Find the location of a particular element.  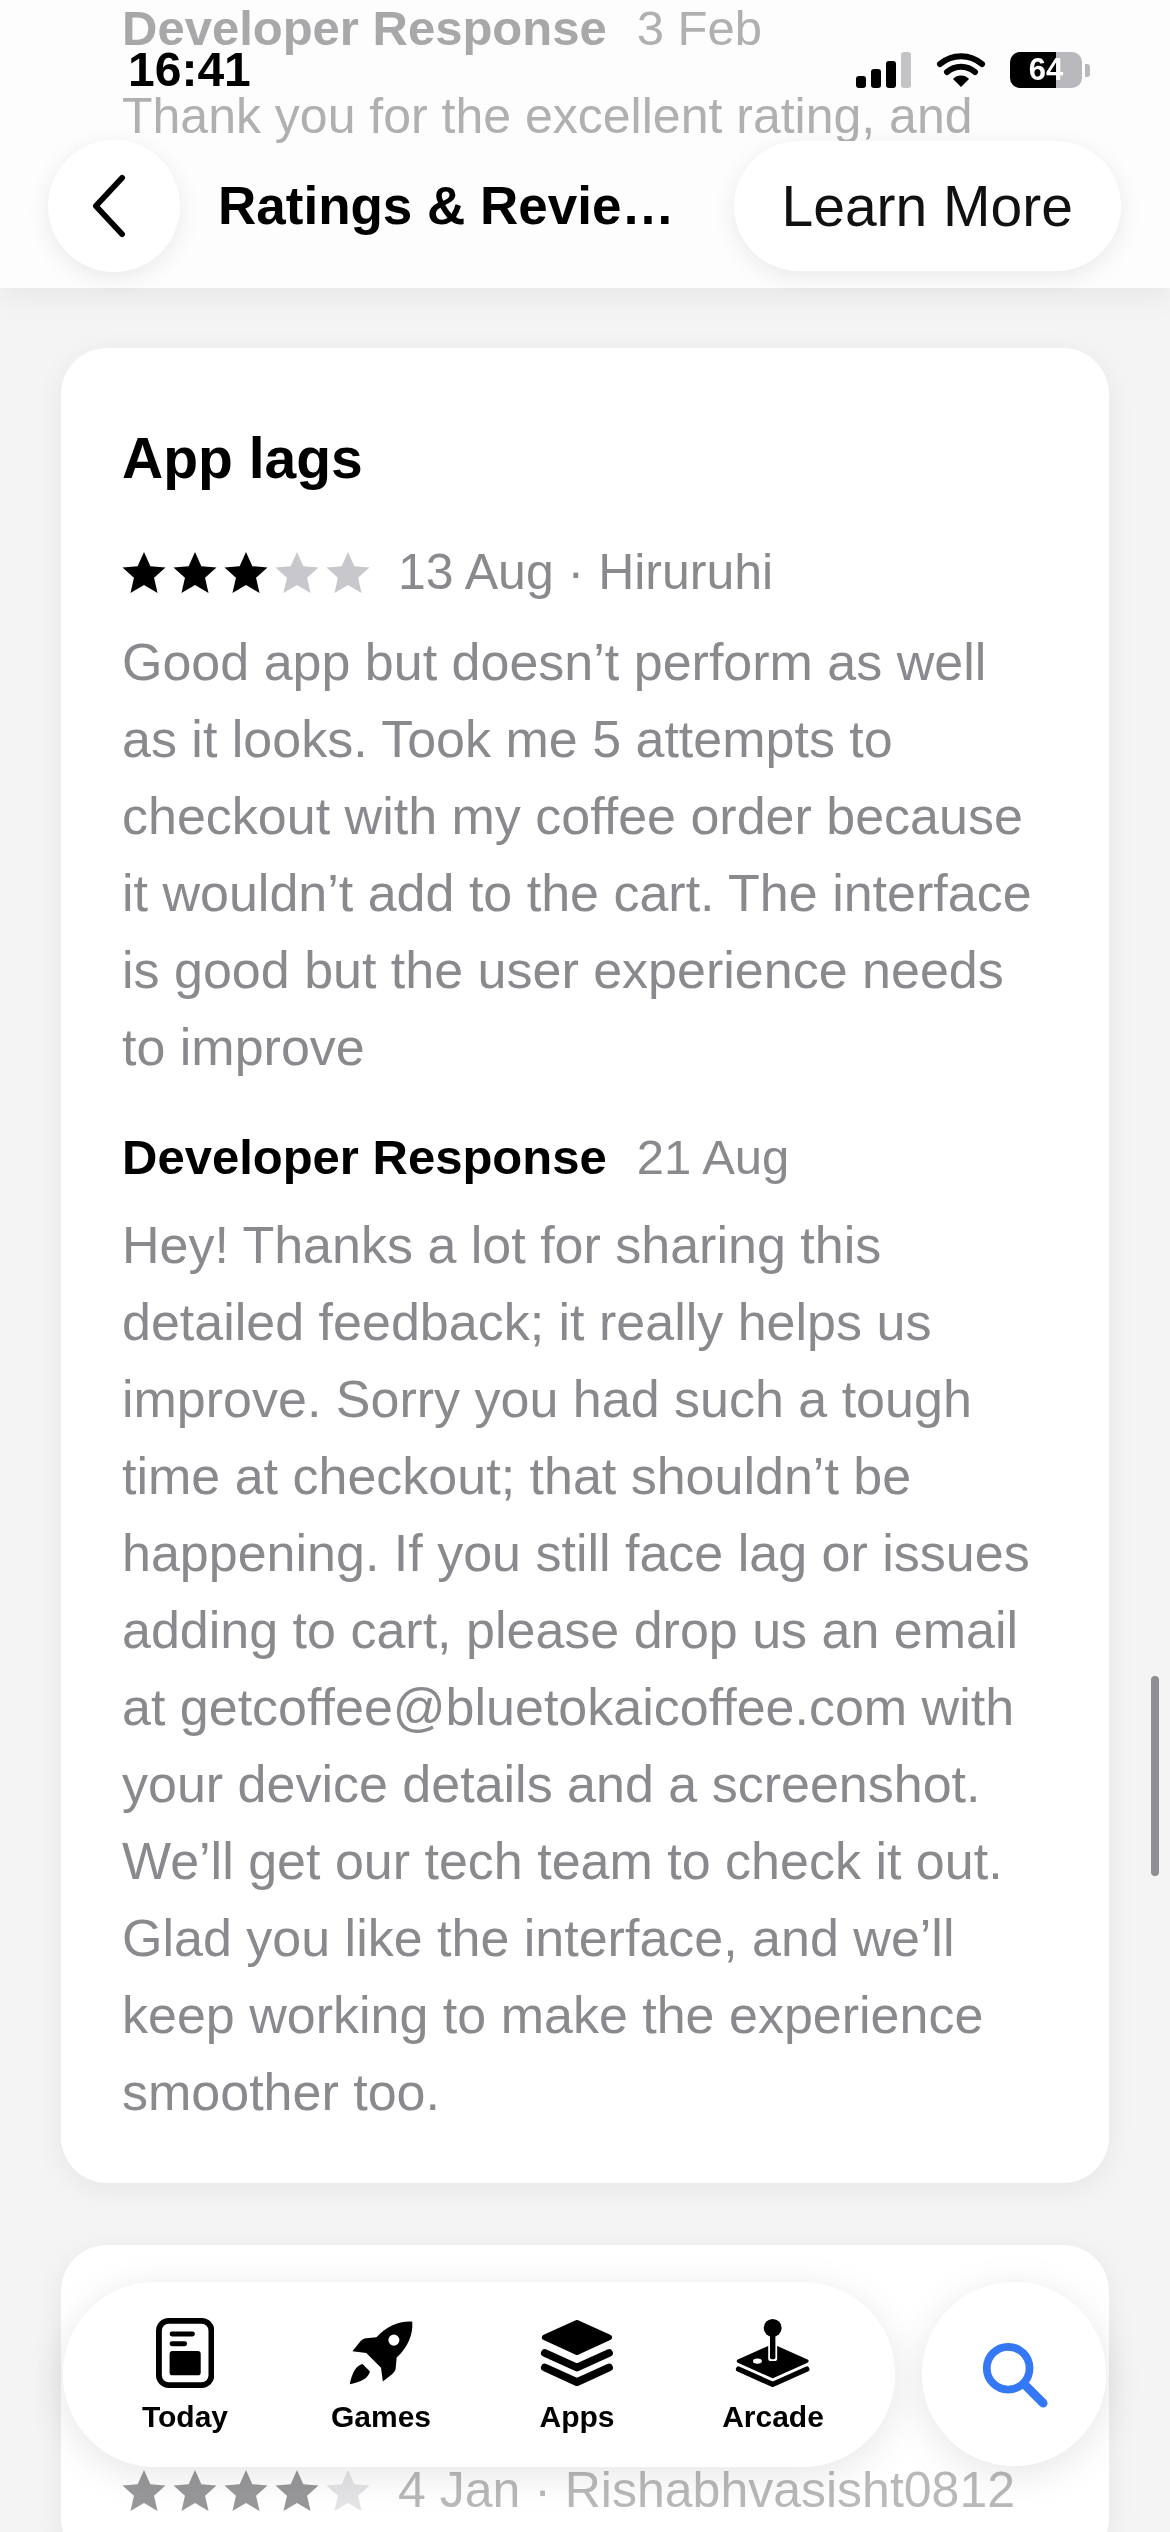

response-label: Developer Response is located at coordinates (364, 1157).